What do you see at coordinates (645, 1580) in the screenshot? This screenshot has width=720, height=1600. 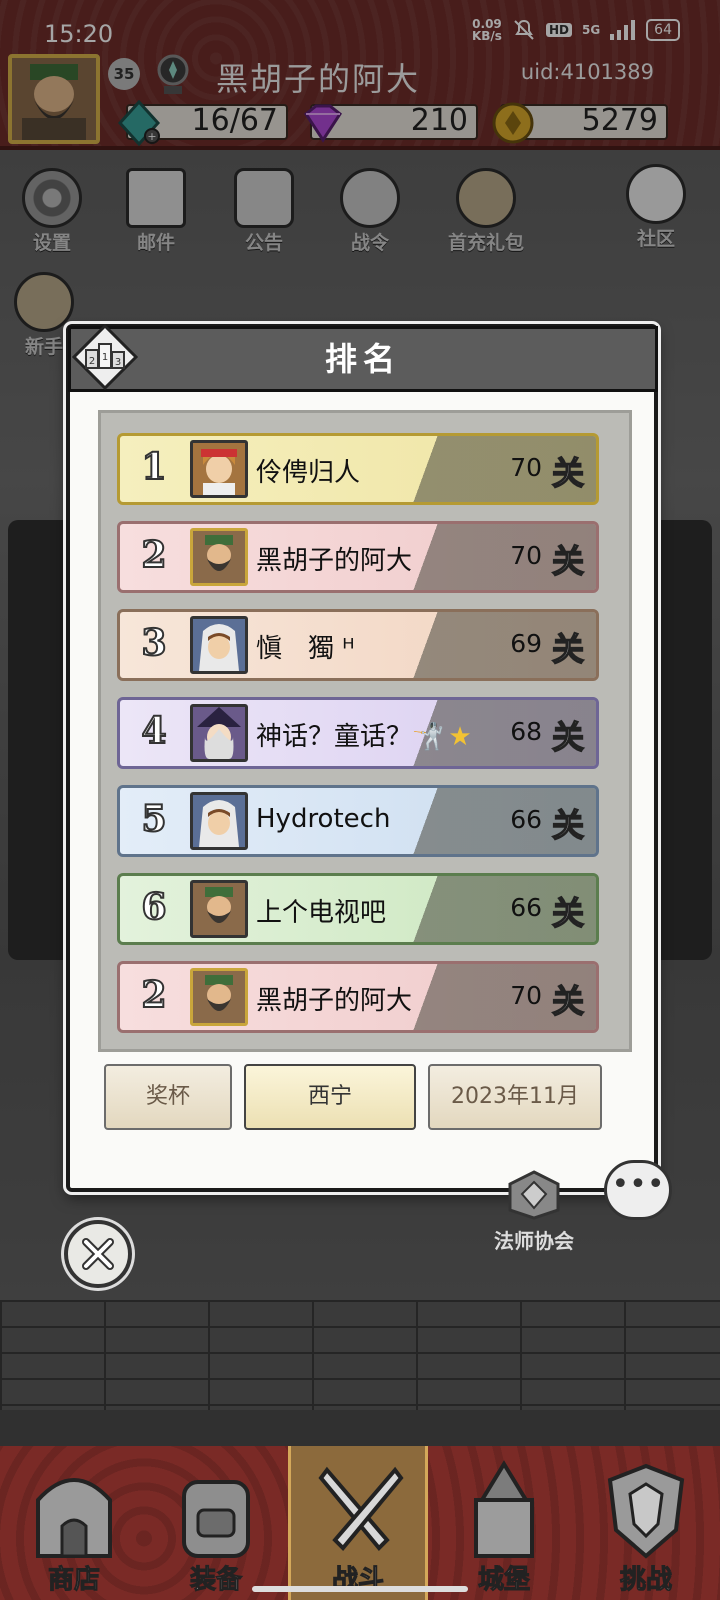 I see `nav-challenge-label: 挑战` at bounding box center [645, 1580].